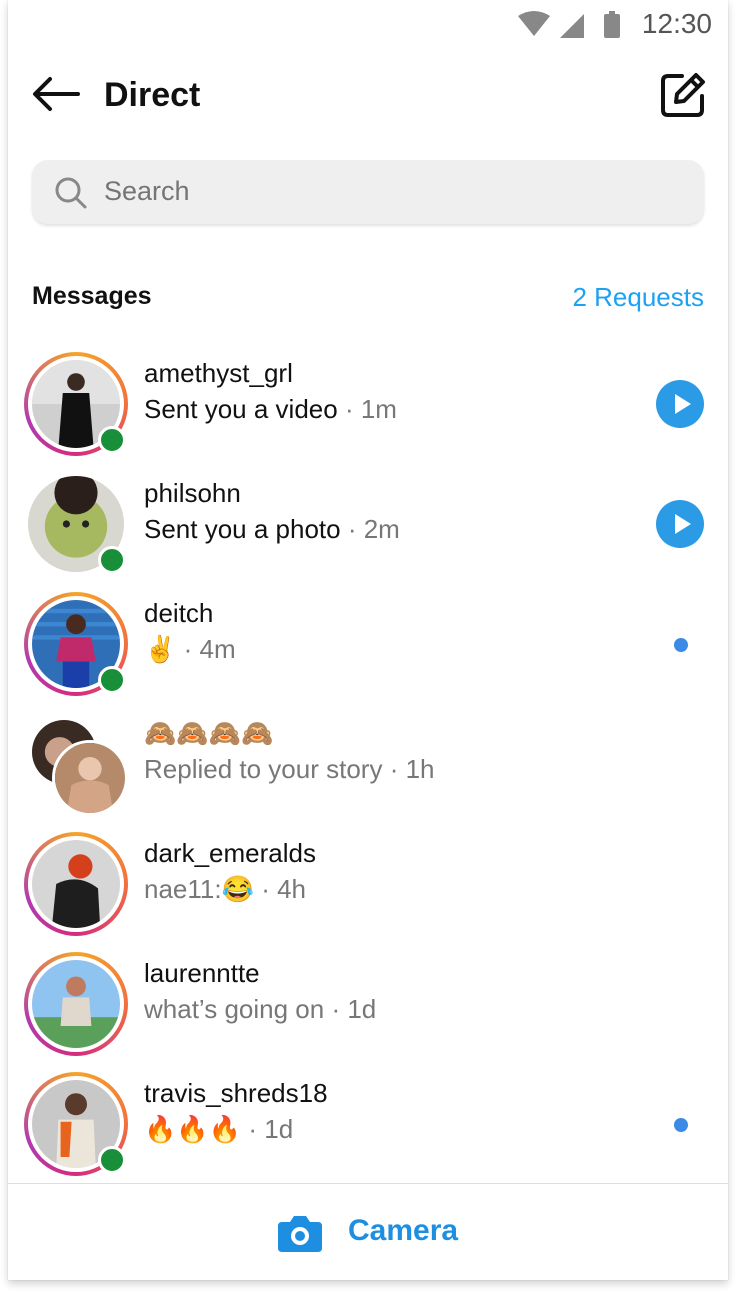  I want to click on thread-preview: Replied to your story · 1h, so click(289, 769).